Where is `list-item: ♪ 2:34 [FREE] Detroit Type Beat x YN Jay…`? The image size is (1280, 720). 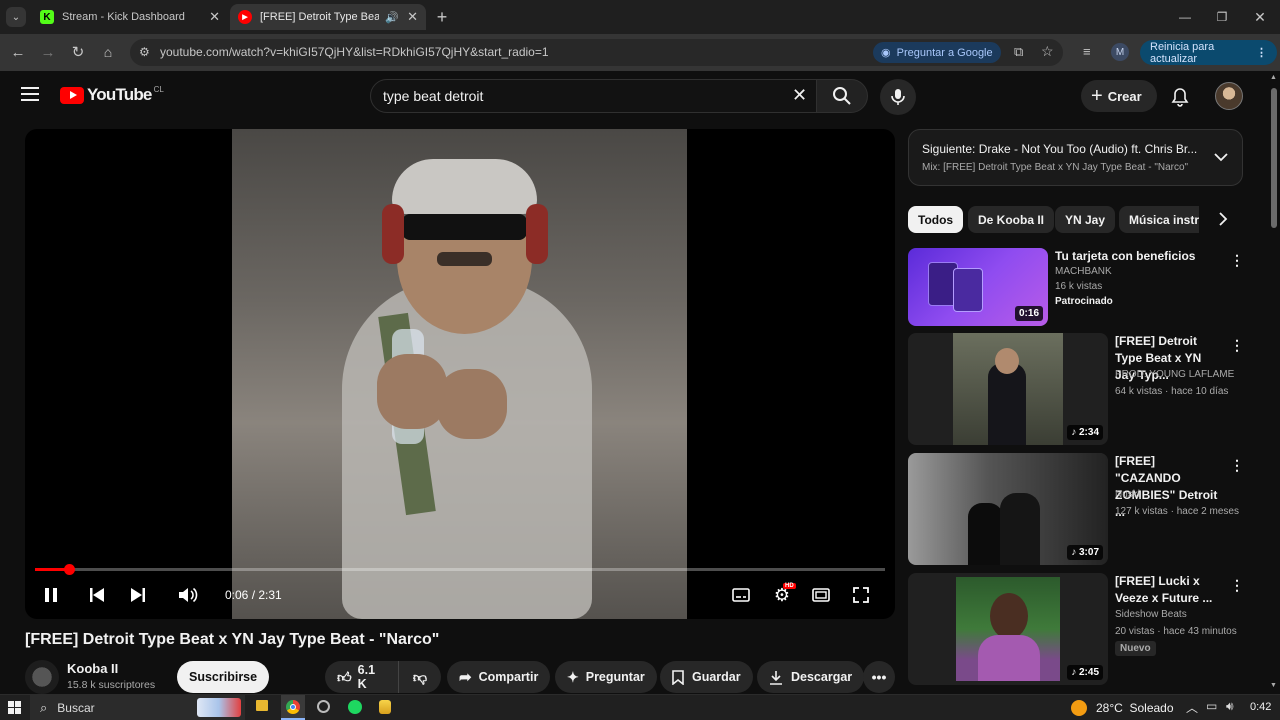
list-item: ♪ 2:34 [FREE] Detroit Type Beat x YN Jay… is located at coordinates (1076, 389).